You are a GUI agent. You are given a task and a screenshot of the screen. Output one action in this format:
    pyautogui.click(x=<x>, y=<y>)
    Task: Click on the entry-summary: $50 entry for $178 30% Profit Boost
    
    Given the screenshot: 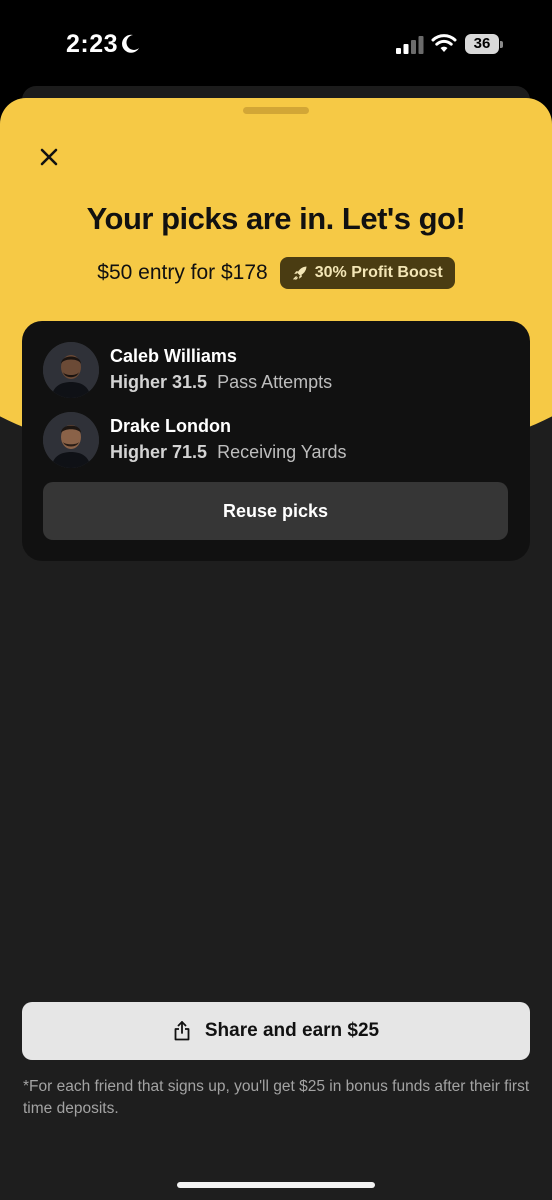 What is the action you would take?
    pyautogui.click(x=276, y=273)
    